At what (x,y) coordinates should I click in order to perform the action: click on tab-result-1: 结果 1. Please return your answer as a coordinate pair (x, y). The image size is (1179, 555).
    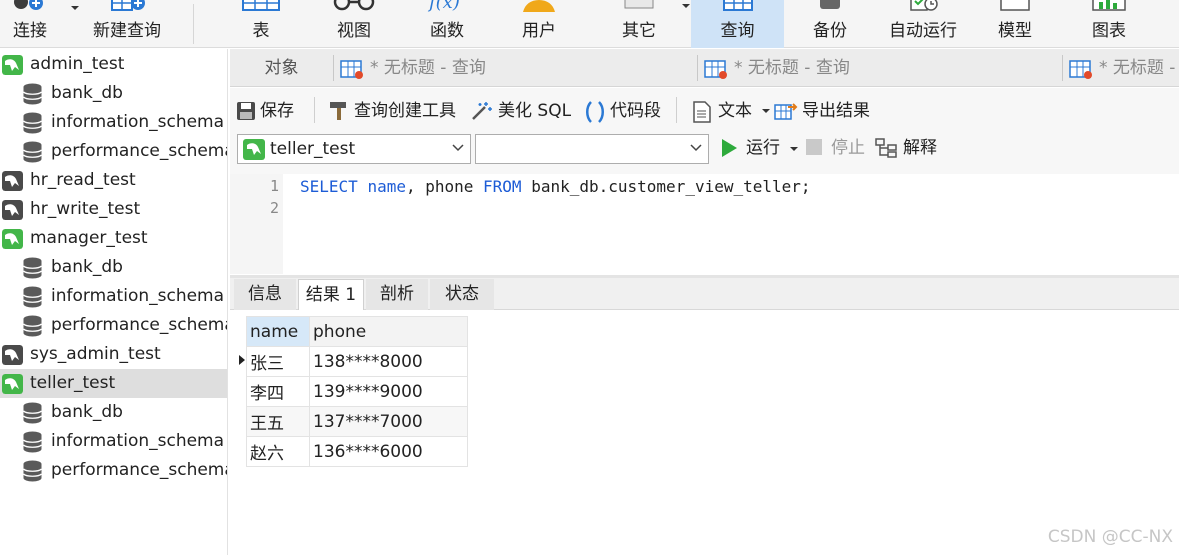
    Looking at the image, I should click on (331, 294).